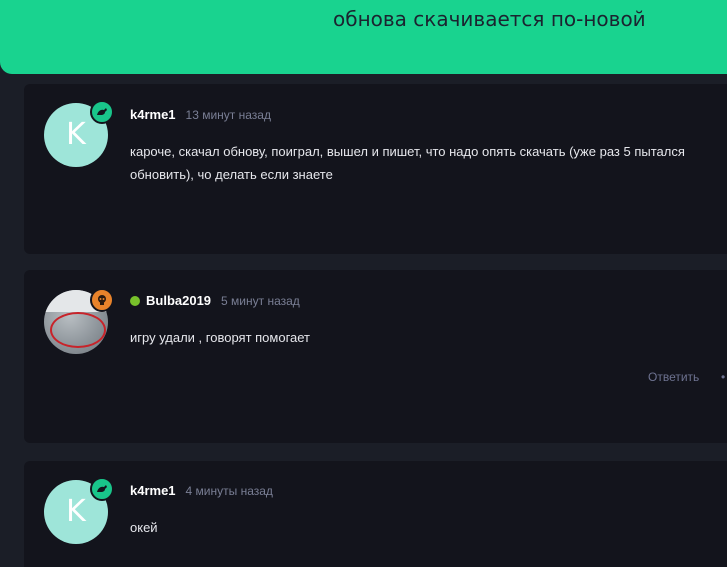 The width and height of the screenshot is (727, 567). Describe the element at coordinates (228, 115) in the screenshot. I see `post-time: 13 минут назад` at that location.